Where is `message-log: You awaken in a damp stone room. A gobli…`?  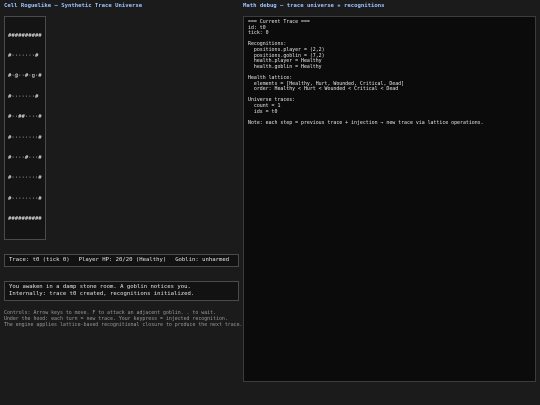 message-log: You awaken in a damp stone room. A gobli… is located at coordinates (121, 290).